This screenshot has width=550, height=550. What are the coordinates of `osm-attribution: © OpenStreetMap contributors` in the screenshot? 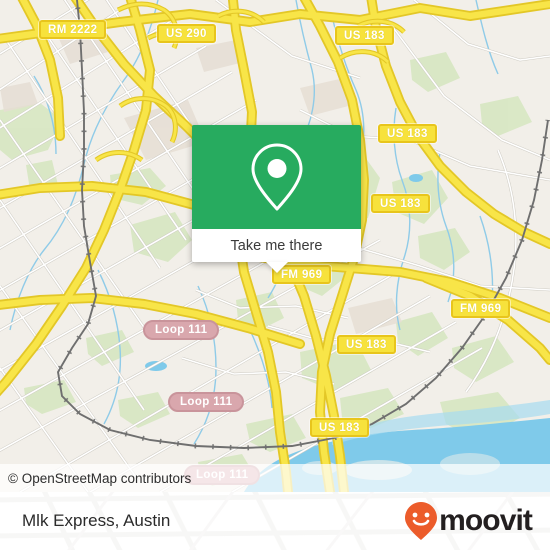 It's located at (275, 478).